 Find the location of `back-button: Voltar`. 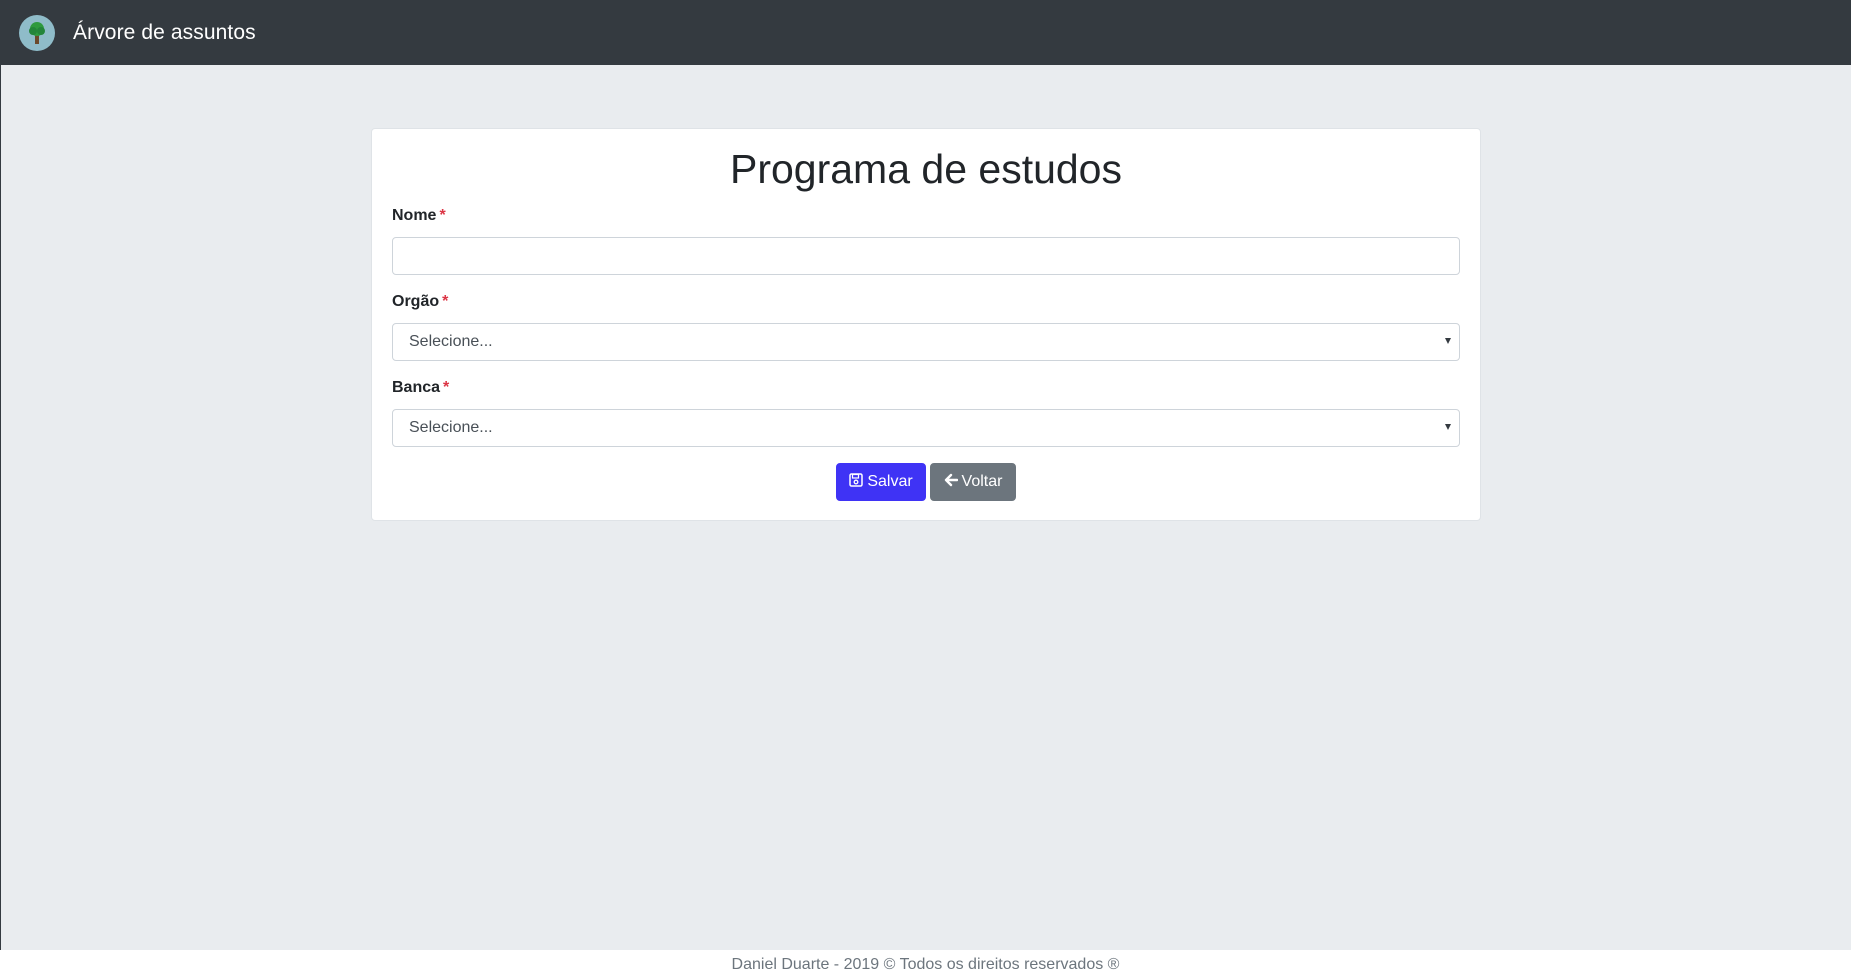

back-button: Voltar is located at coordinates (973, 482).